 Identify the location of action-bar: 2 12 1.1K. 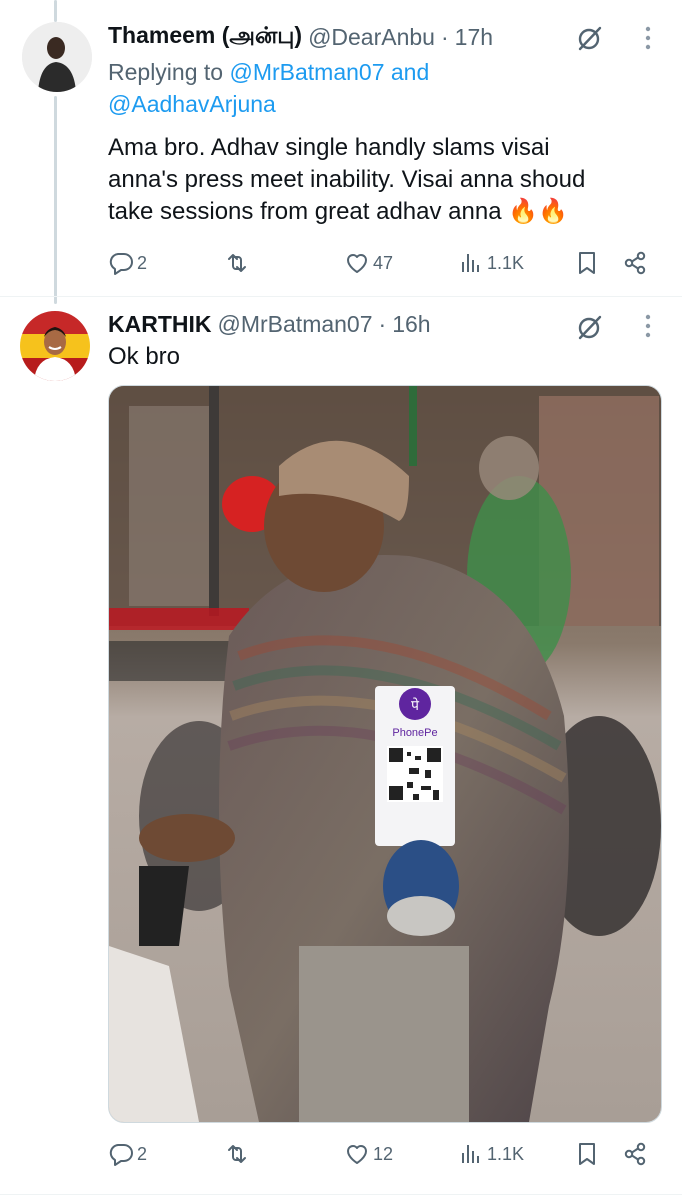
(382, 1154).